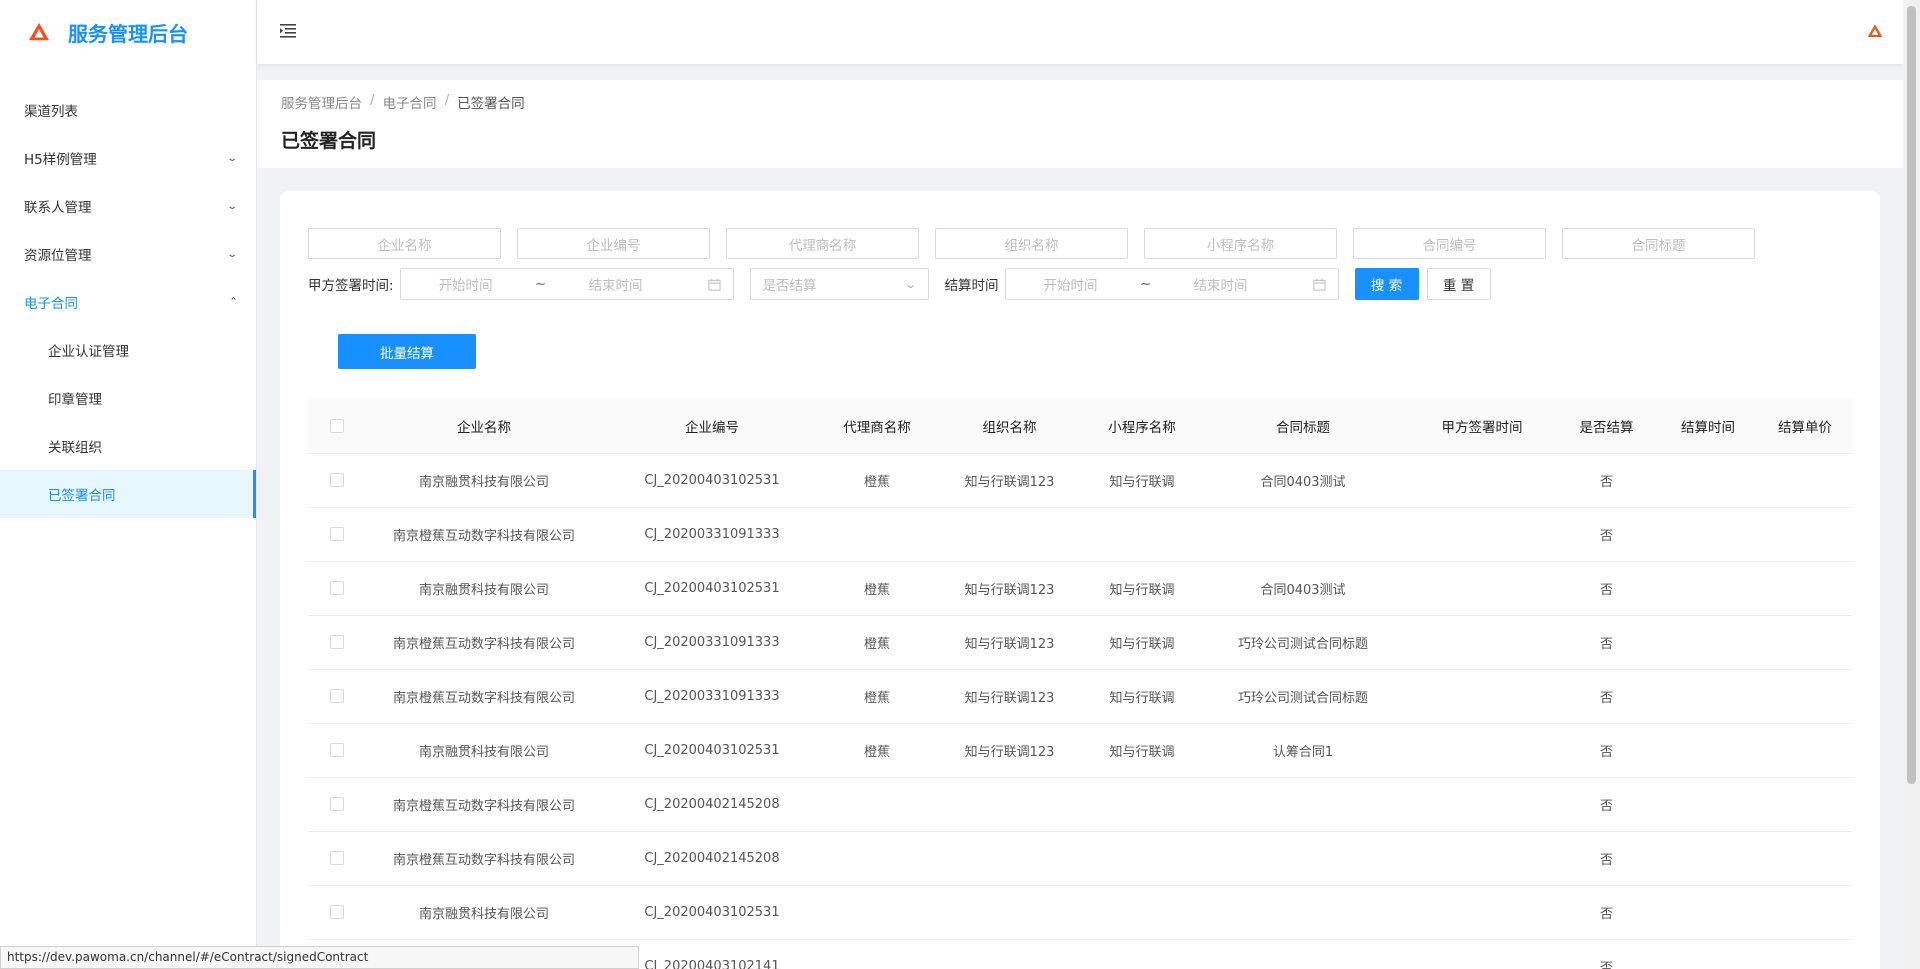  What do you see at coordinates (1386, 284) in the screenshot?
I see `search-button: 搜 索` at bounding box center [1386, 284].